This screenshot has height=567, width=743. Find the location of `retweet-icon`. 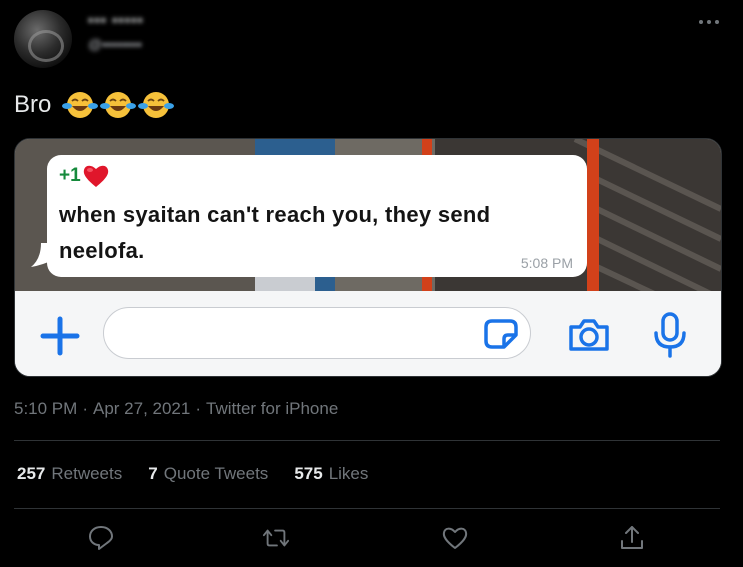

retweet-icon is located at coordinates (276, 538).